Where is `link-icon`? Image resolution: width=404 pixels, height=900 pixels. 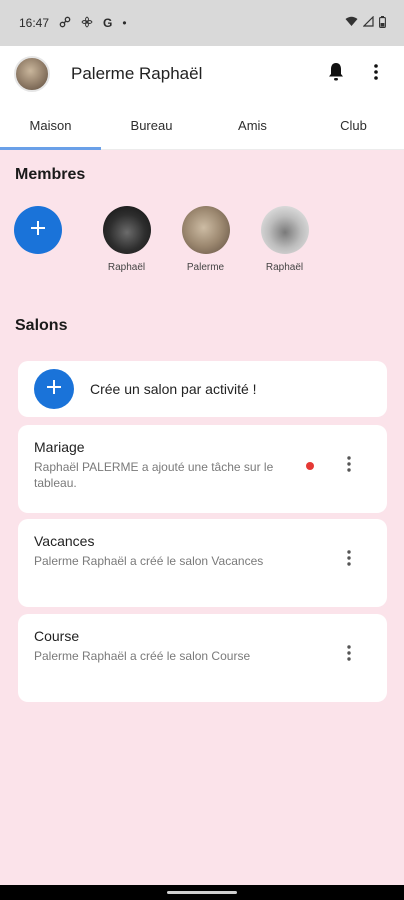
link-icon is located at coordinates (65, 23).